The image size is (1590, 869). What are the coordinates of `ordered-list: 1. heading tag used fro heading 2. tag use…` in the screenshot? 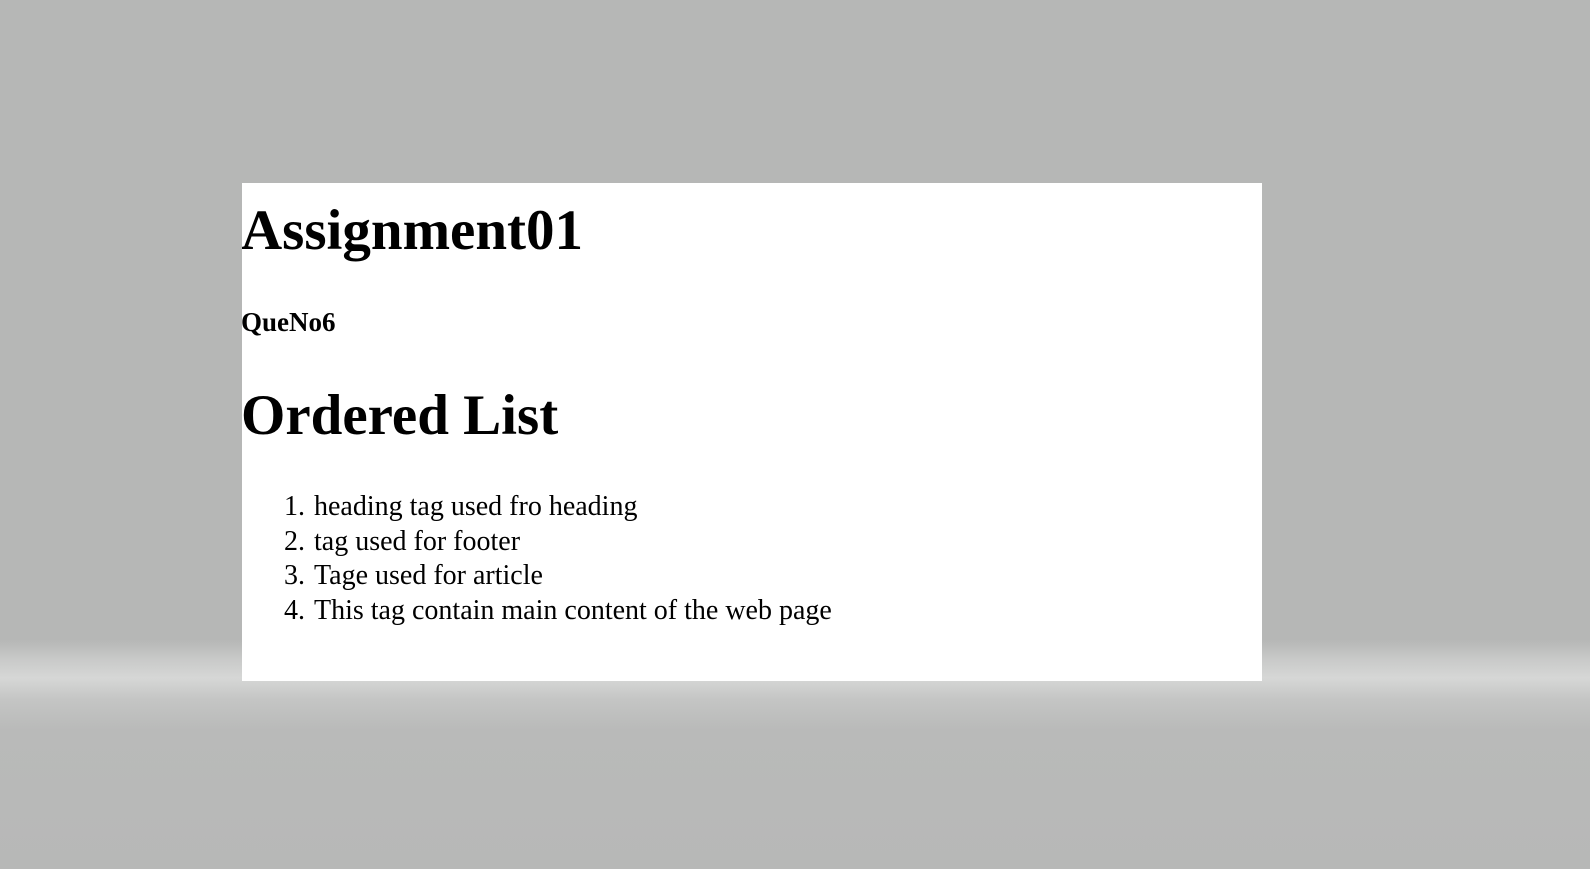 It's located at (558, 559).